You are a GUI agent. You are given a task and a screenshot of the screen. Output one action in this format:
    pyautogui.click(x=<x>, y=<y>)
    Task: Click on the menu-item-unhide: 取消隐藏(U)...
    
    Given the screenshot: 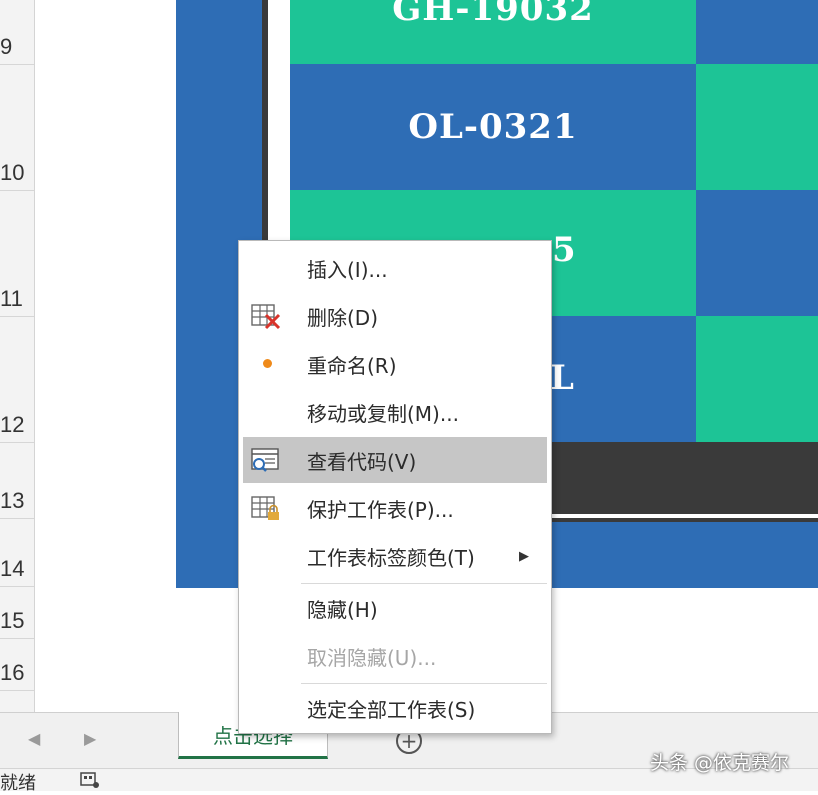 What is the action you would take?
    pyautogui.click(x=395, y=656)
    